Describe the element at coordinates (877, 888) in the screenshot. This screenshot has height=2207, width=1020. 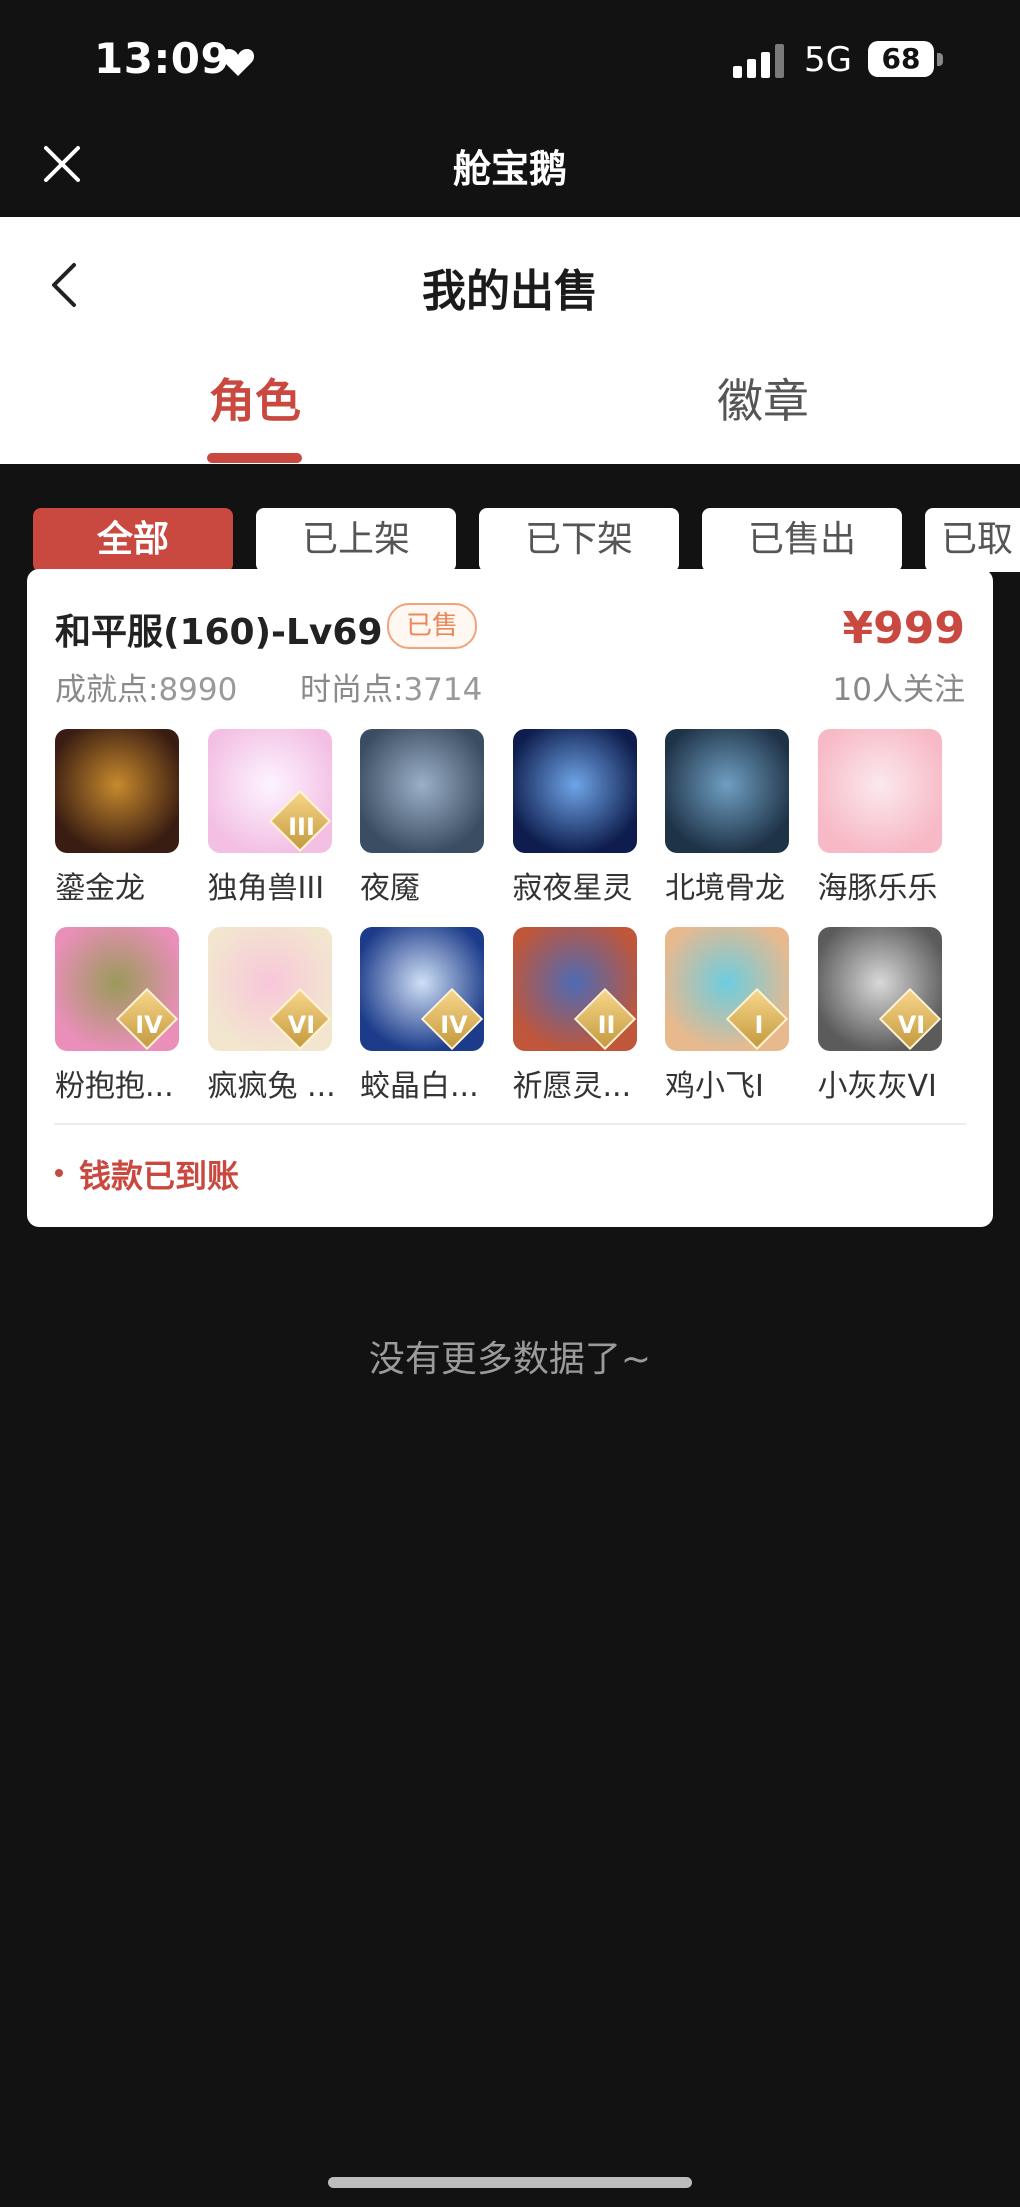
I see `pet-name: 海豚乐乐` at that location.